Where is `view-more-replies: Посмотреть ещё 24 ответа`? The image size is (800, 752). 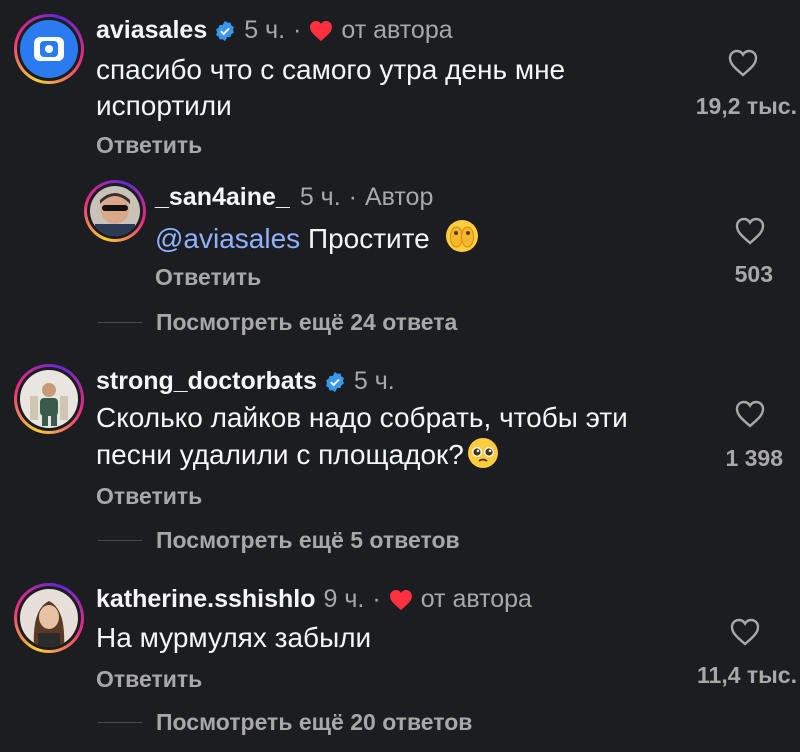 view-more-replies: Посмотреть ещё 24 ответа is located at coordinates (277, 322).